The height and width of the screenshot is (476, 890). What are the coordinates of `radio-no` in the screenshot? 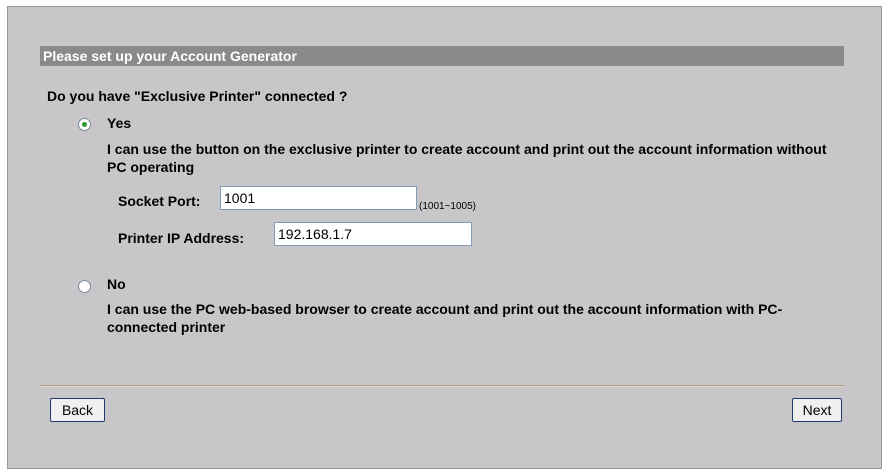 It's located at (84, 286).